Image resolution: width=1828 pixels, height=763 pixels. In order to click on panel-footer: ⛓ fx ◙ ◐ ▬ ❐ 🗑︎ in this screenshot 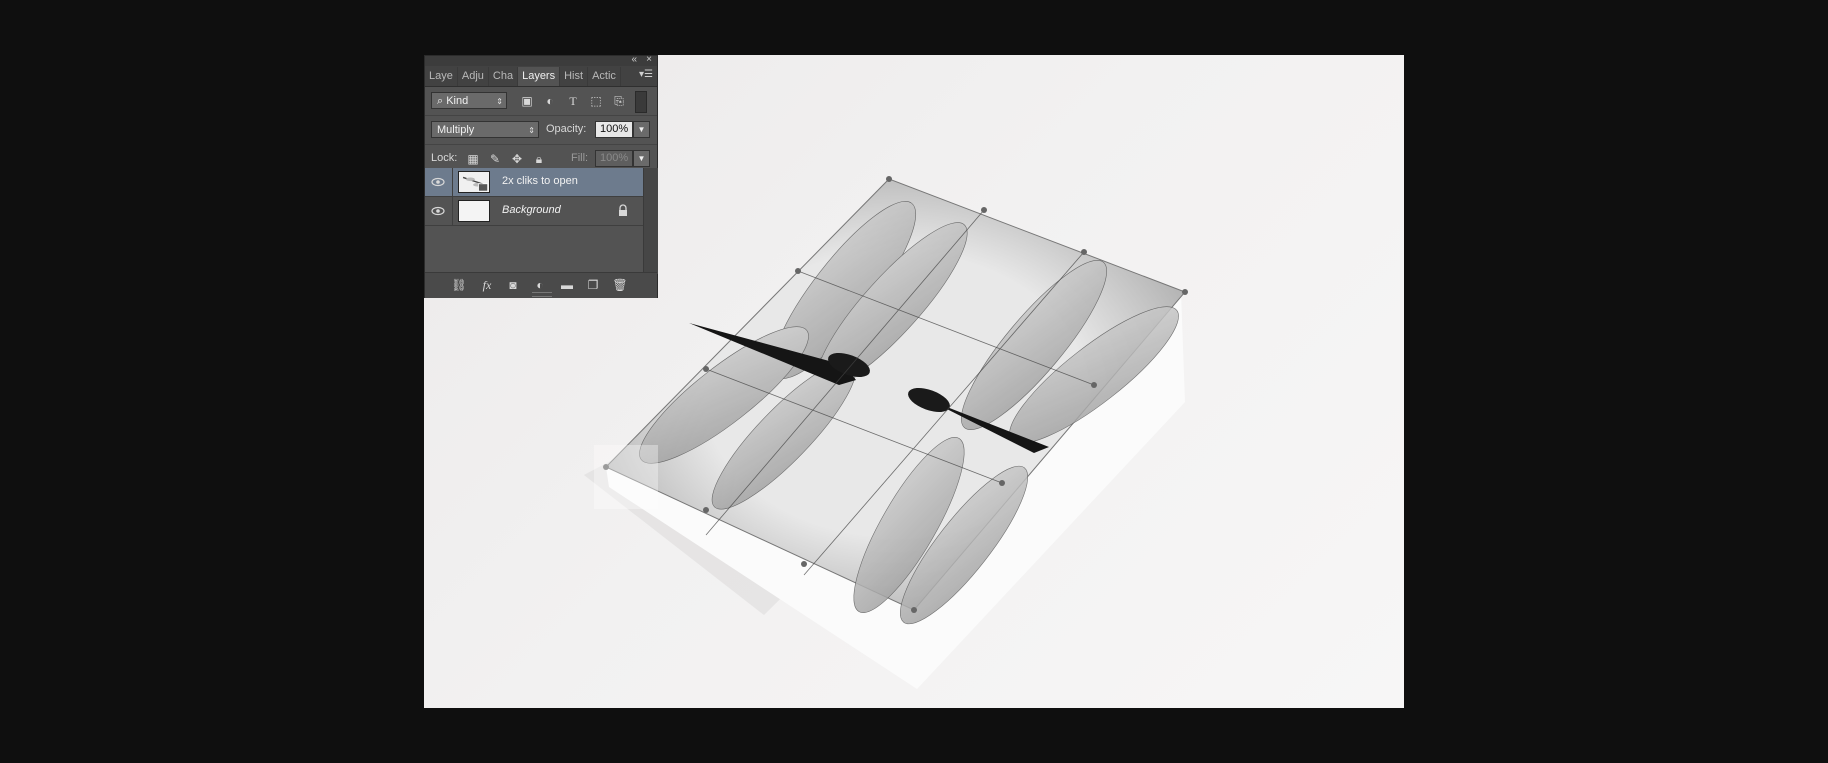, I will do `click(541, 285)`.